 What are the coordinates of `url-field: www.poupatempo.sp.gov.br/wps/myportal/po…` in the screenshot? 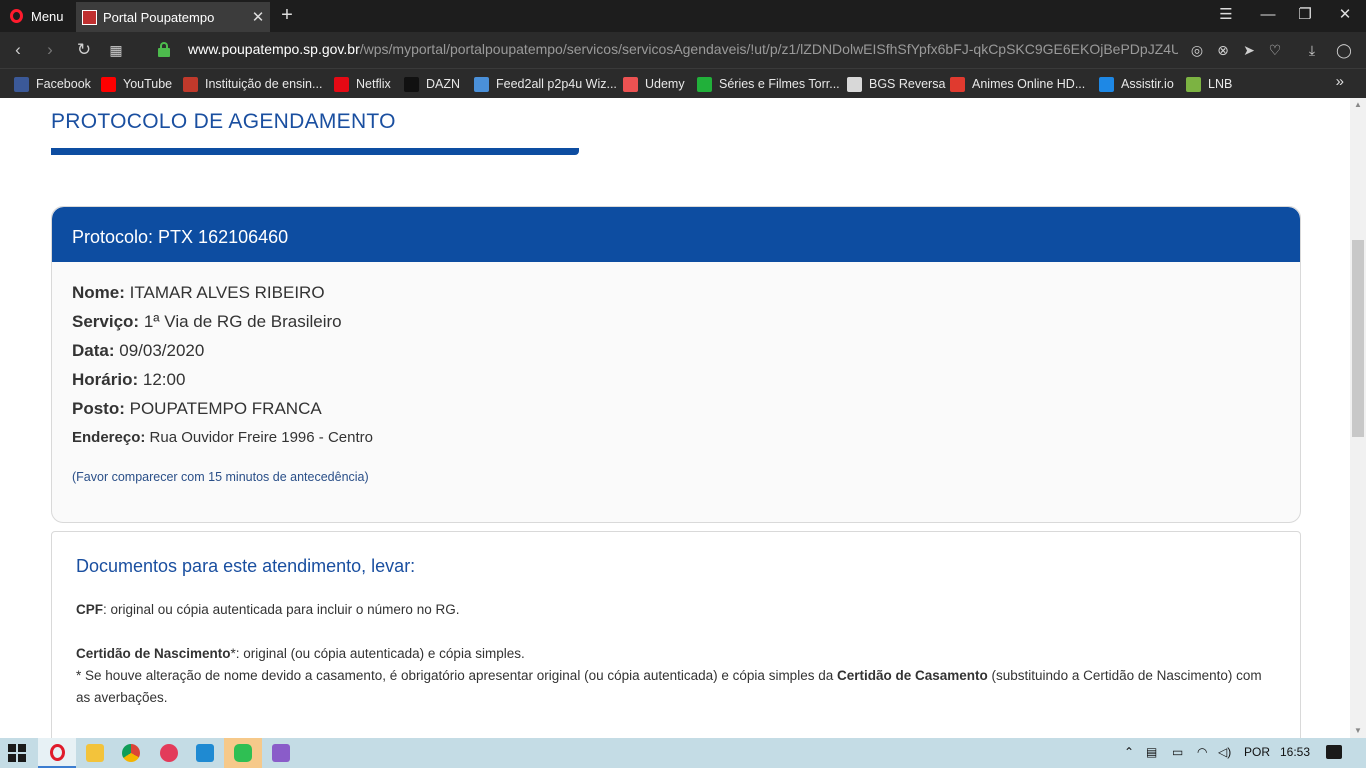 It's located at (683, 51).